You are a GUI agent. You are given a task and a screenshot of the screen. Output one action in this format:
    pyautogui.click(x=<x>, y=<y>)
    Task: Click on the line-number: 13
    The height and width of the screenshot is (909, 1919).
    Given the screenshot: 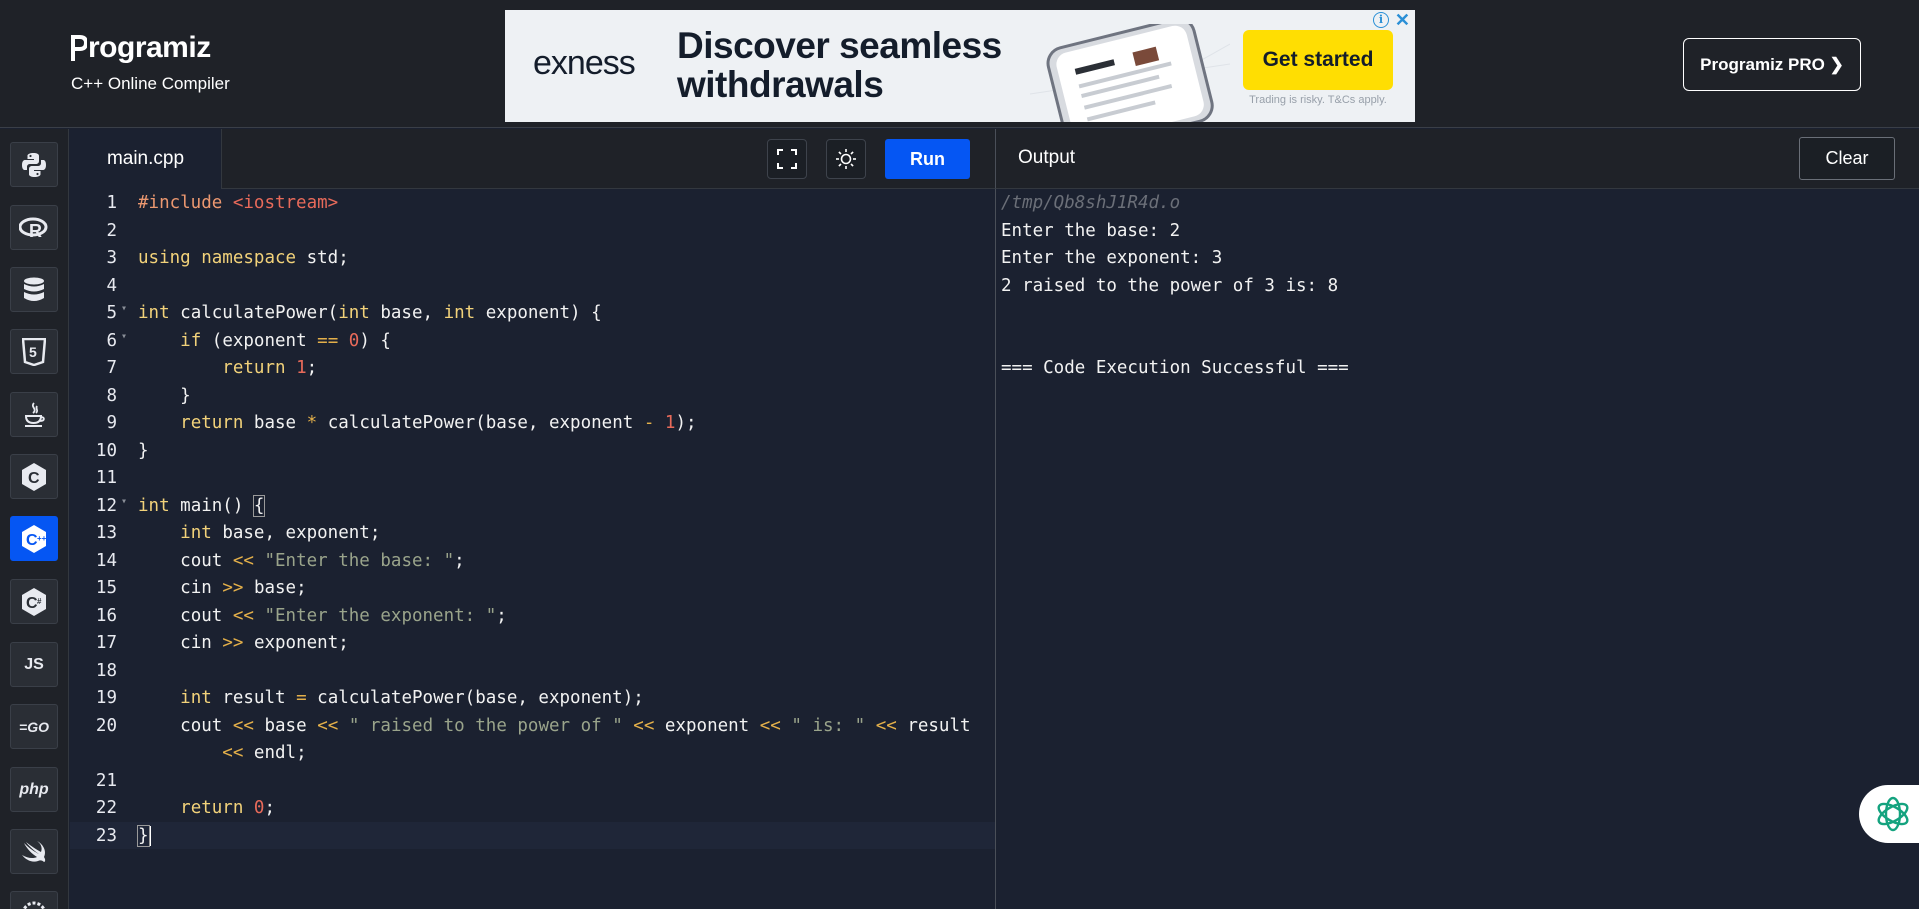 What is the action you would take?
    pyautogui.click(x=106, y=533)
    